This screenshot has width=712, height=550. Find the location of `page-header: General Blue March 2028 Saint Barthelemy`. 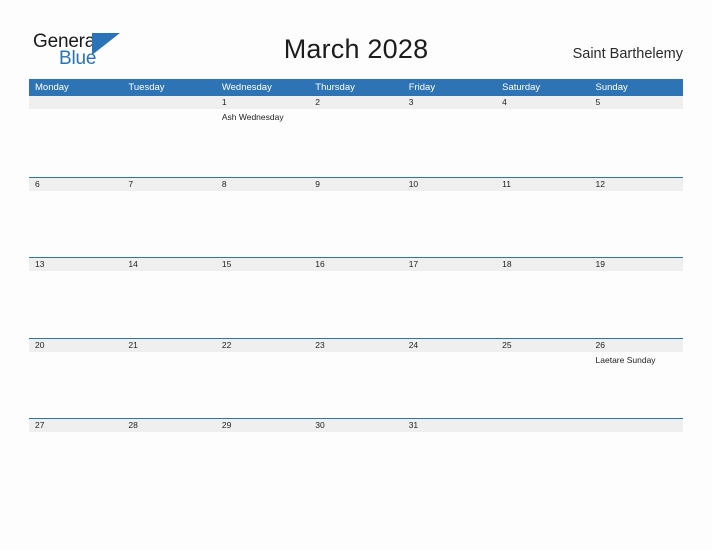

page-header: General Blue March 2028 Saint Barthelemy is located at coordinates (356, 39).